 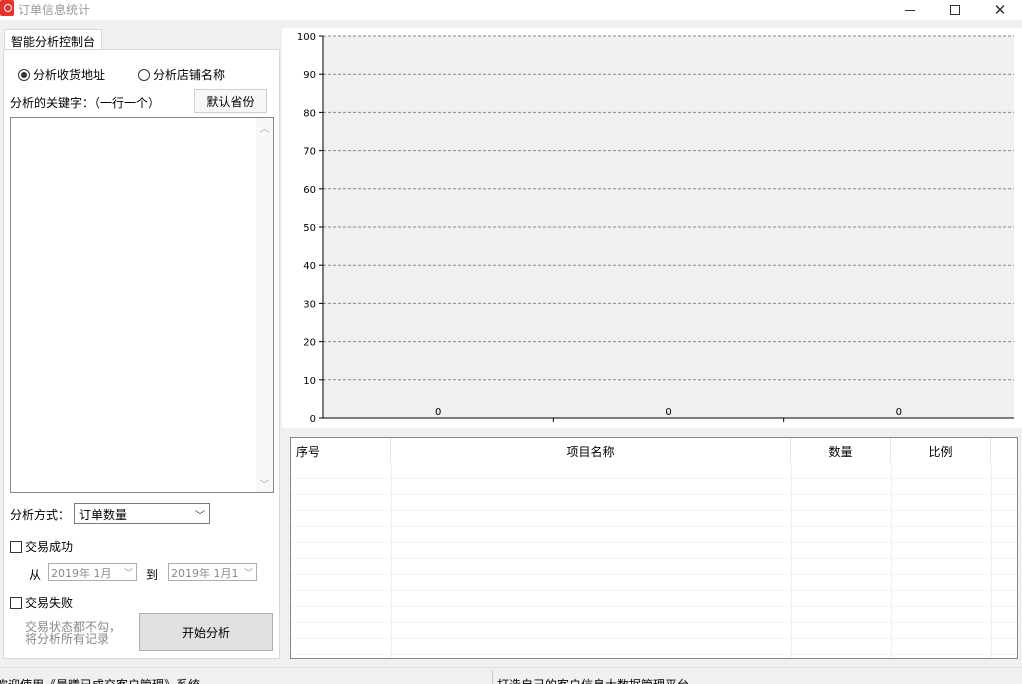 What do you see at coordinates (591, 450) in the screenshot?
I see `column-header-name: 项目名称` at bounding box center [591, 450].